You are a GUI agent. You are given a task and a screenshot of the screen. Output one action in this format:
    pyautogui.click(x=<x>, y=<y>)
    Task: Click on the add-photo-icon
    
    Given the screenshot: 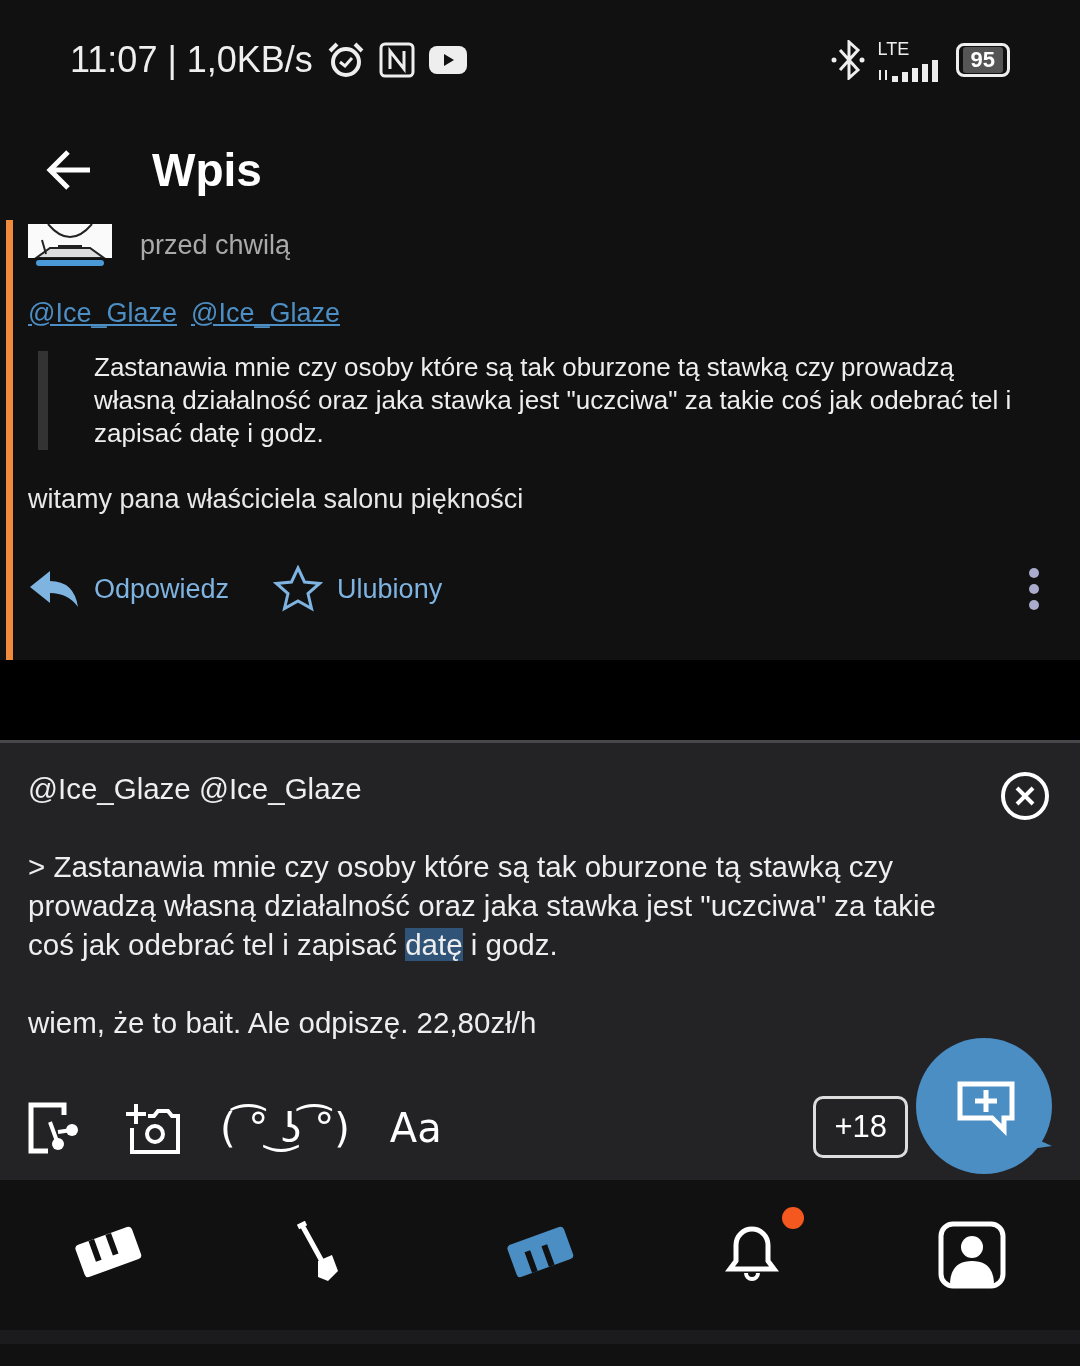 What is the action you would take?
    pyautogui.click(x=152, y=1128)
    